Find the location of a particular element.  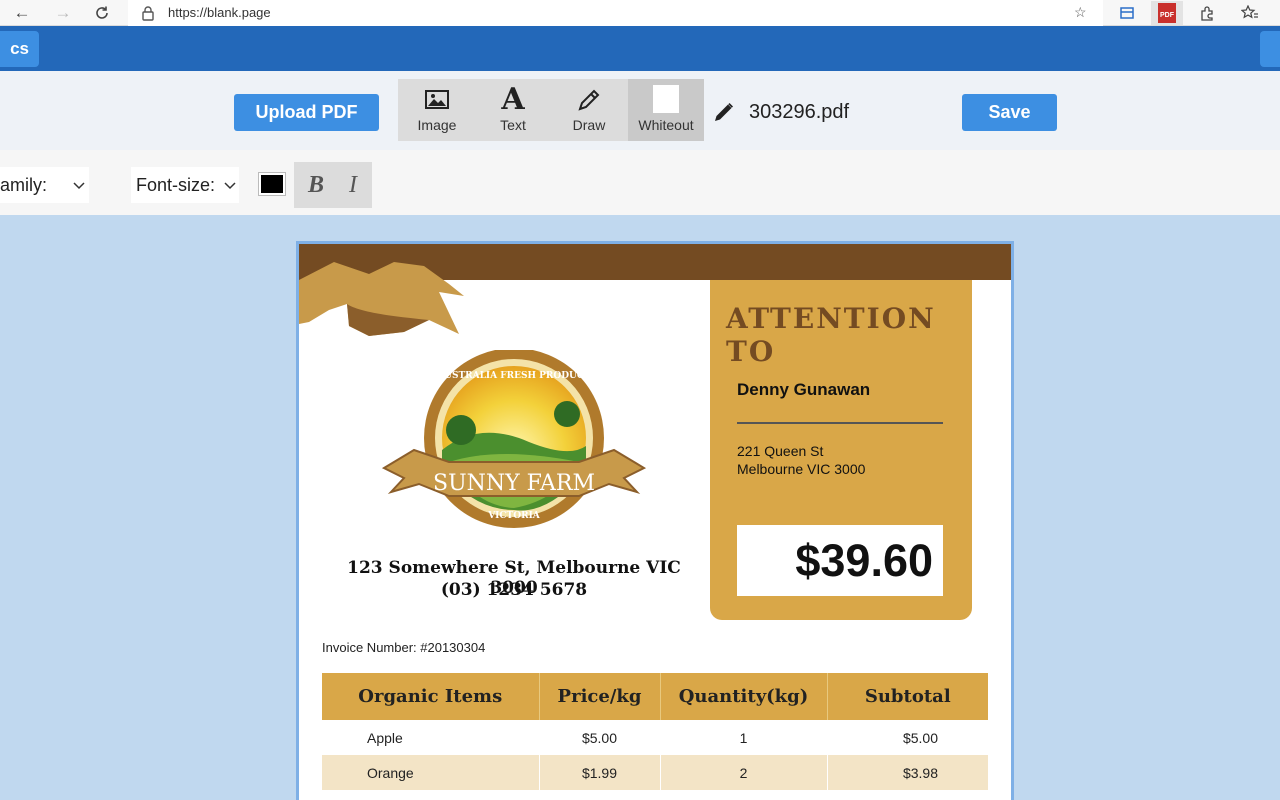

table-header-price: Price/kg is located at coordinates (600, 696).